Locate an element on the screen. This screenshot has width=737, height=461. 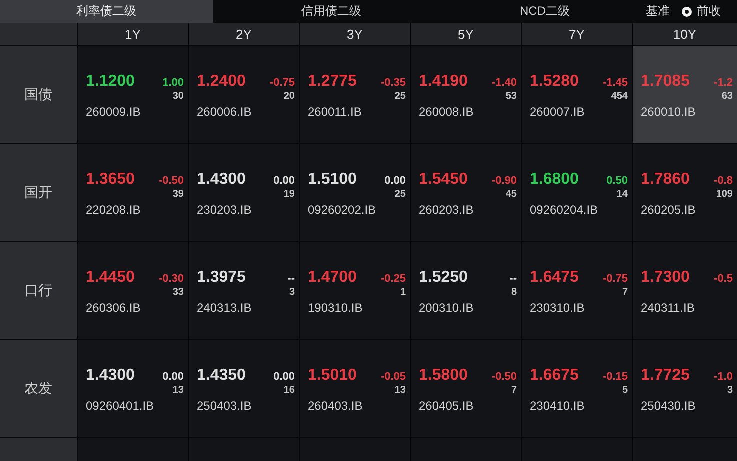
deal-count: 5 is located at coordinates (625, 390).